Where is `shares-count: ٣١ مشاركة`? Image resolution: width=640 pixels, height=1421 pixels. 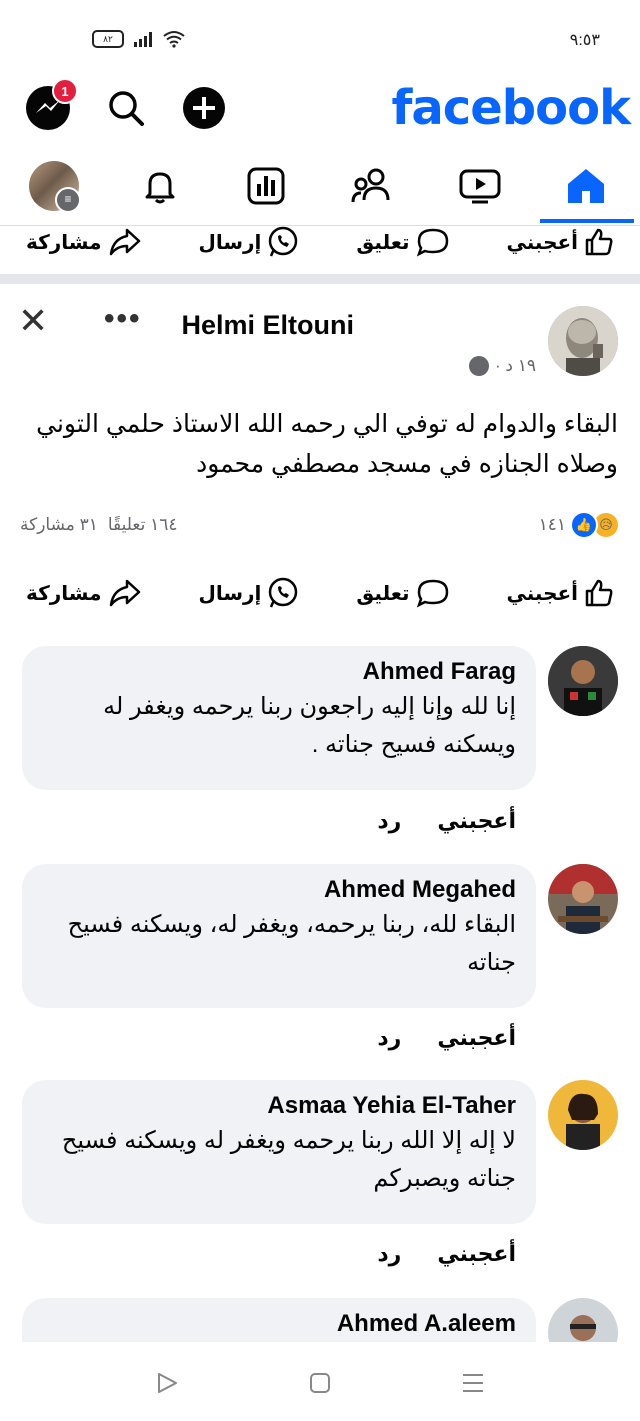
shares-count: ٣١ مشاركة is located at coordinates (59, 525).